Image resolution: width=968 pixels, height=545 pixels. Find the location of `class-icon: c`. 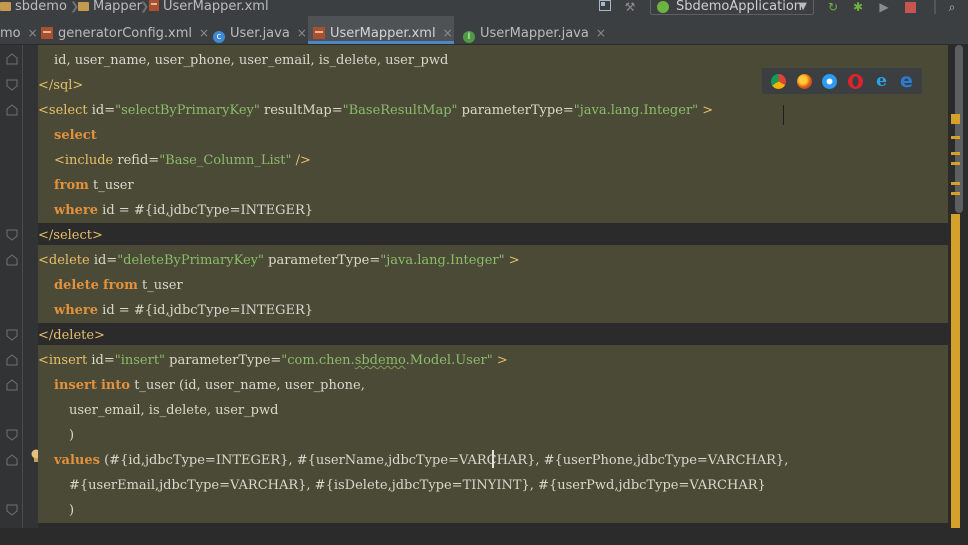

class-icon: c is located at coordinates (219, 37).